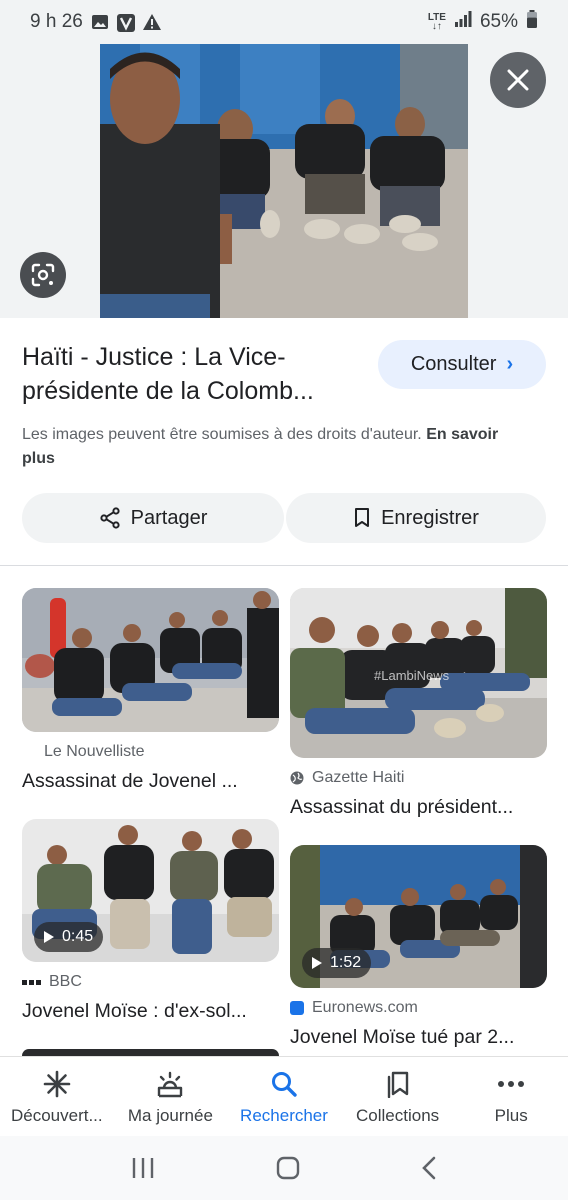  Describe the element at coordinates (150, 890) in the screenshot. I see `result-thumbnail: 0:45` at that location.